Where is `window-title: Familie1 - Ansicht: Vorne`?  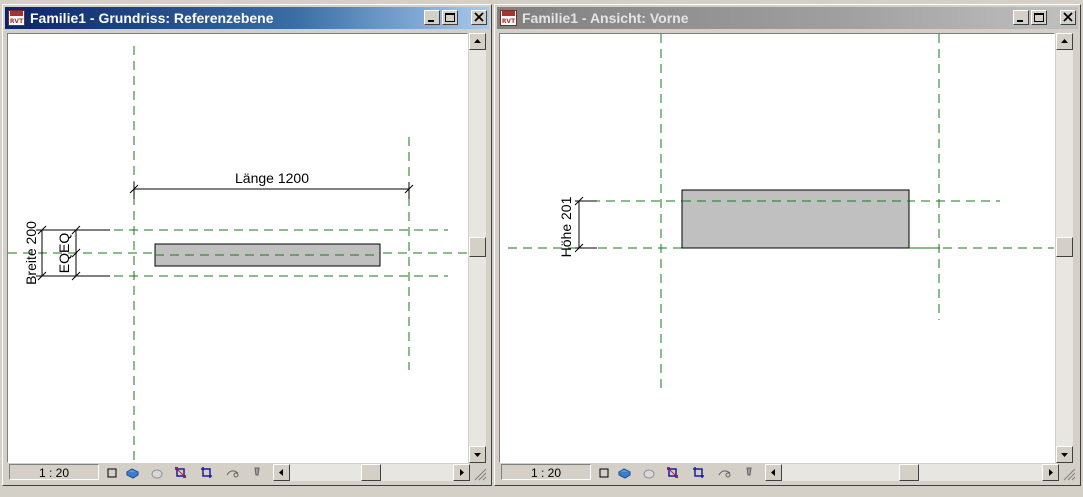 window-title: Familie1 - Ansicht: Vorne is located at coordinates (605, 18).